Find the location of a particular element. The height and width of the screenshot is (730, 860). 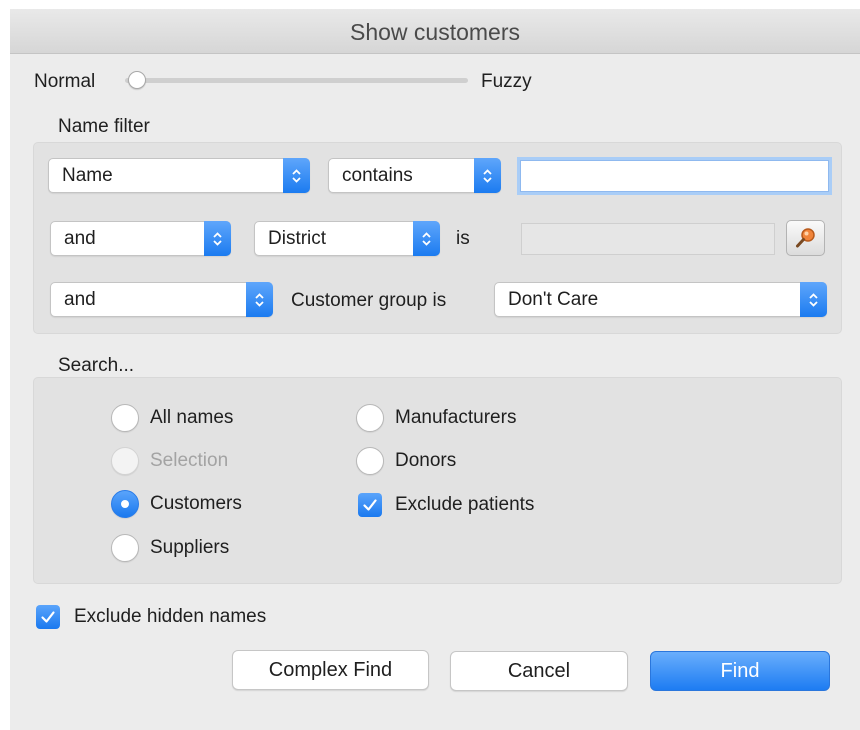

exclude-hidden-label: Exclude hidden names is located at coordinates (170, 616).